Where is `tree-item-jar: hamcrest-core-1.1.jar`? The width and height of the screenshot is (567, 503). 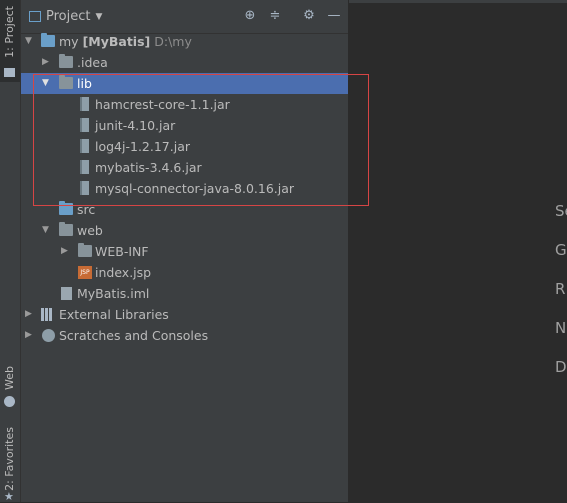 tree-item-jar: hamcrest-core-1.1.jar is located at coordinates (184, 104).